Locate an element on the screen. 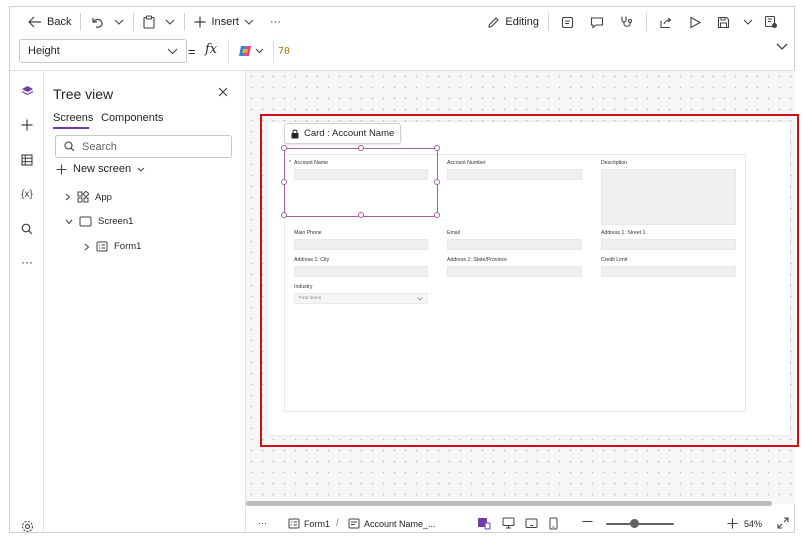 The image size is (803, 539). formula-bar: Height = fx 70 is located at coordinates (402, 54).